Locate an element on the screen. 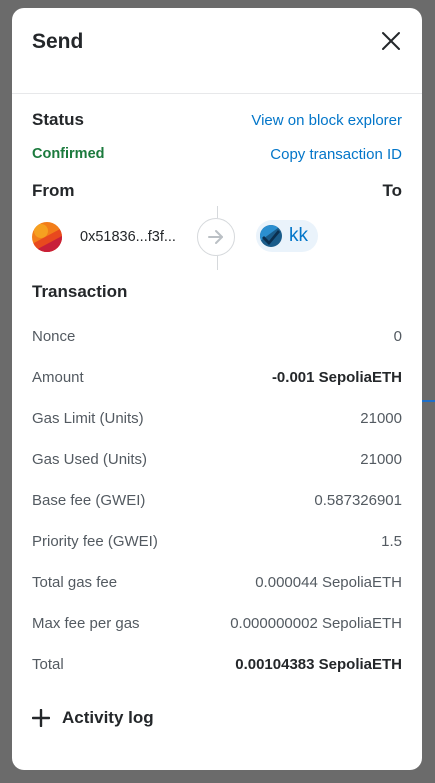  tx-label: Priority fee (GWEI) is located at coordinates (95, 541).